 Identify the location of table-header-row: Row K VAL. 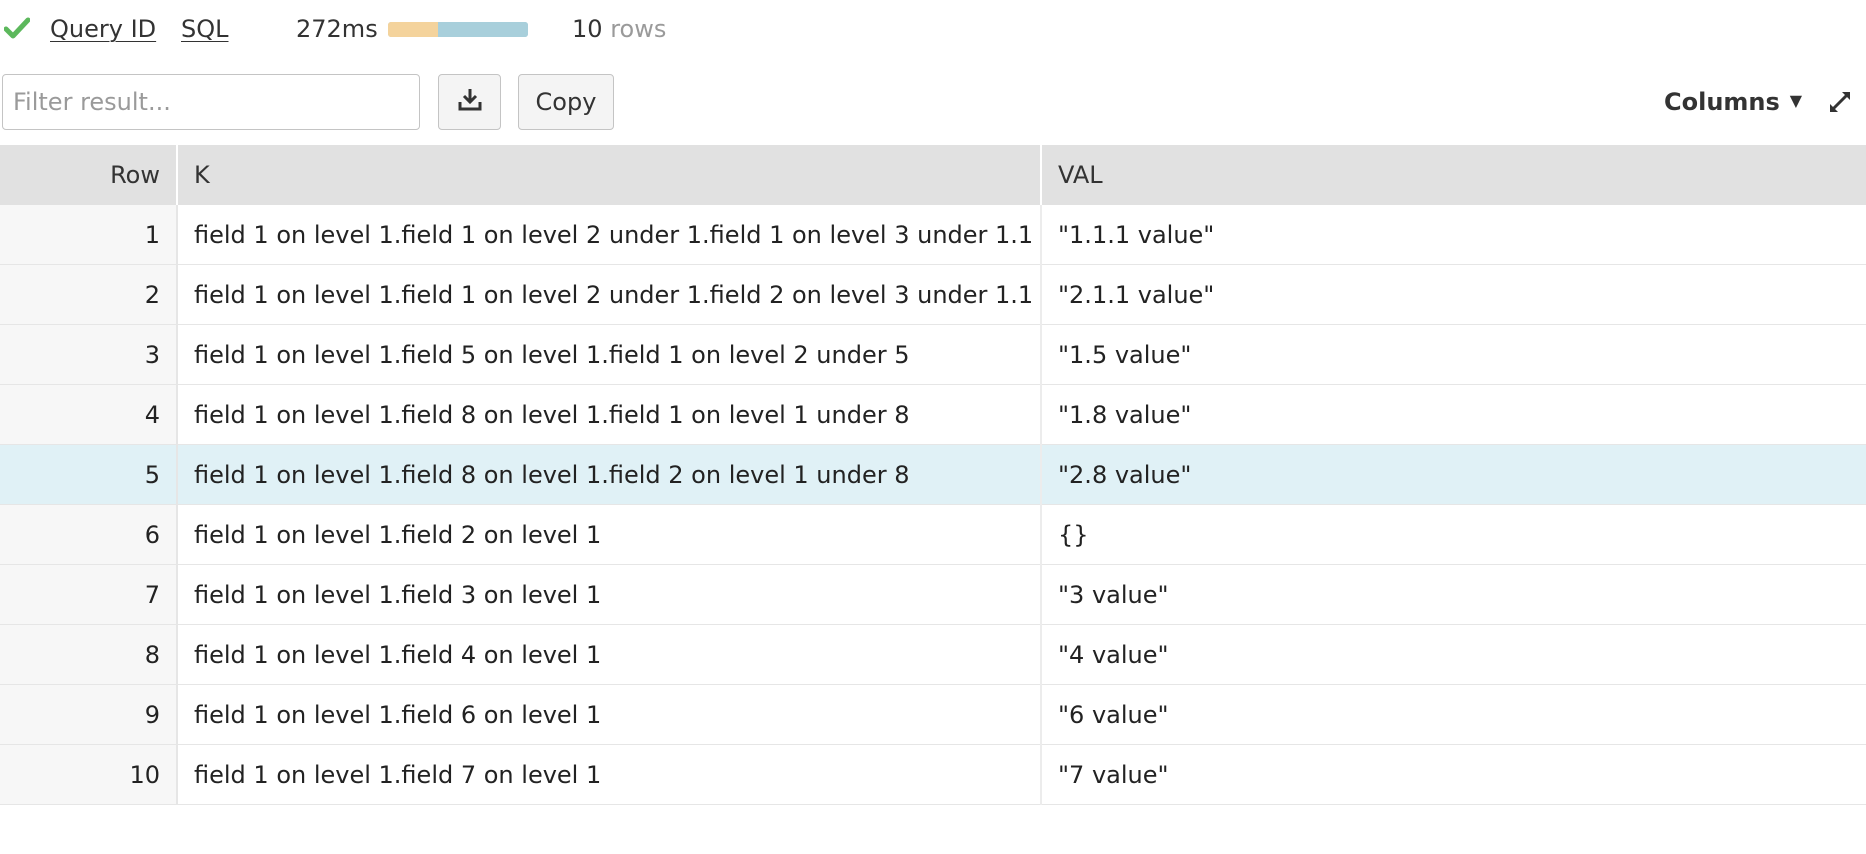
(933, 175).